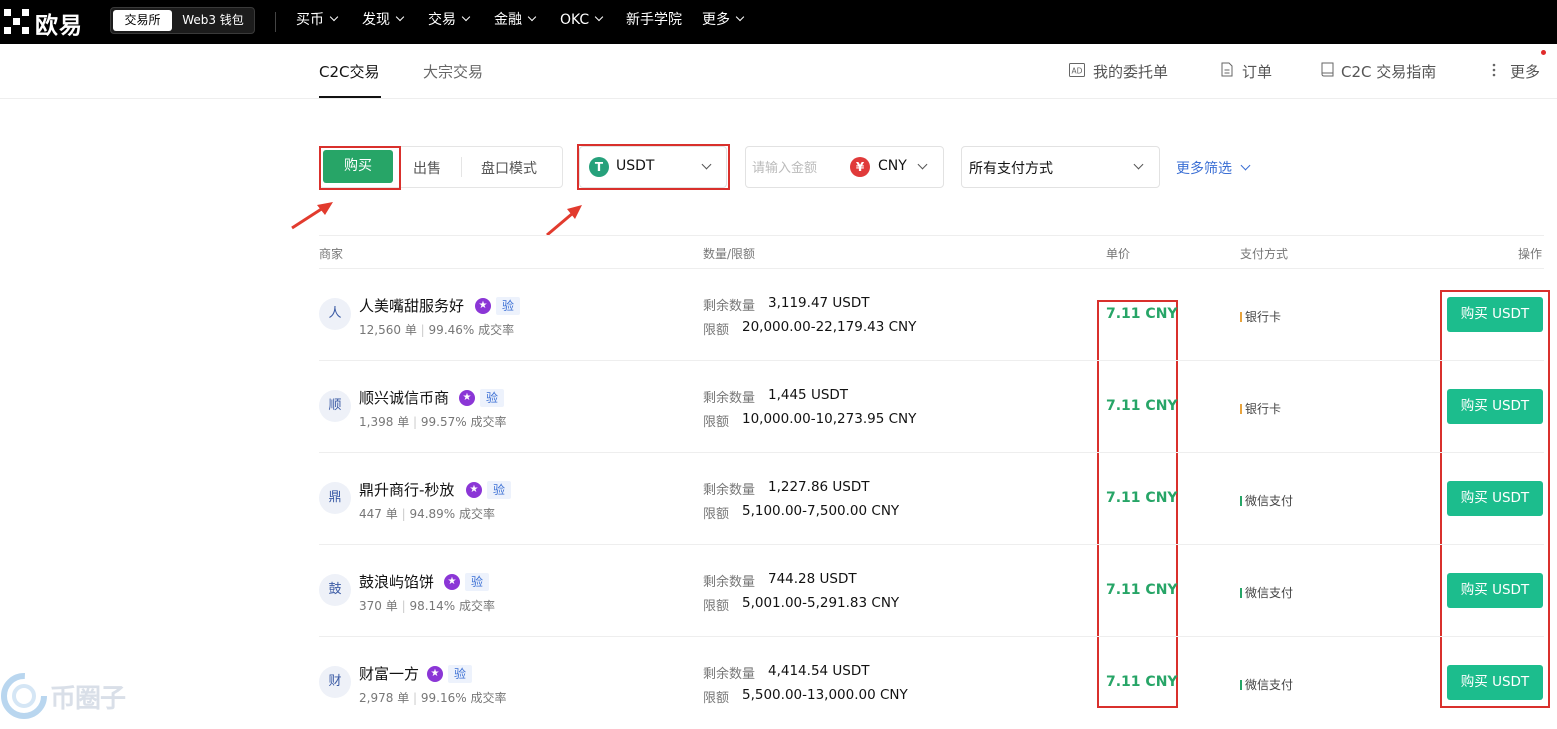  Describe the element at coordinates (1494, 70) in the screenshot. I see `more-dots-icon` at that location.